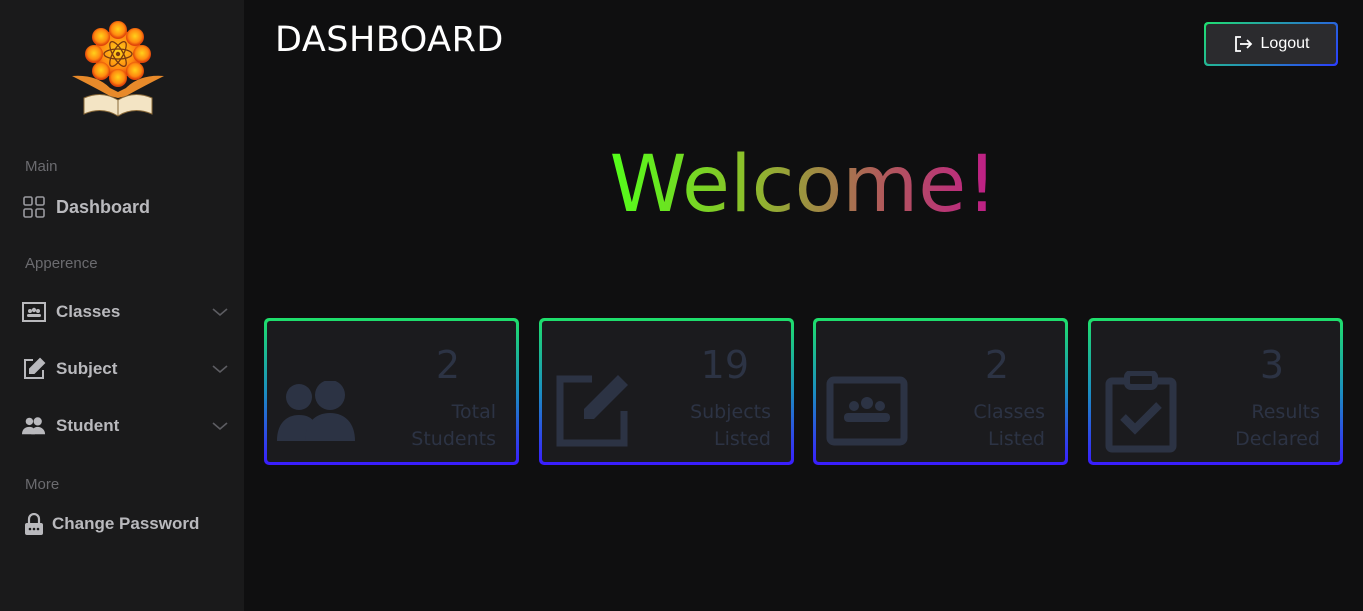 This screenshot has width=1363, height=611. I want to click on sidebar-item-subject: Subject, so click(126, 369).